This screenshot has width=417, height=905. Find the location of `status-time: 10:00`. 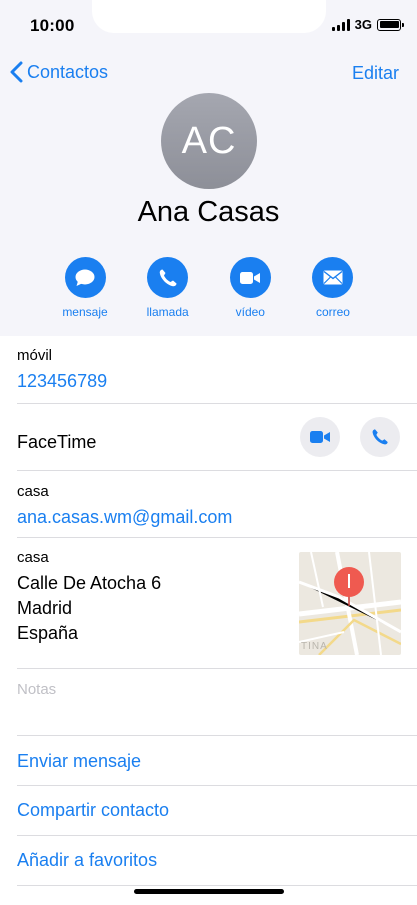

status-time: 10:00 is located at coordinates (52, 25).